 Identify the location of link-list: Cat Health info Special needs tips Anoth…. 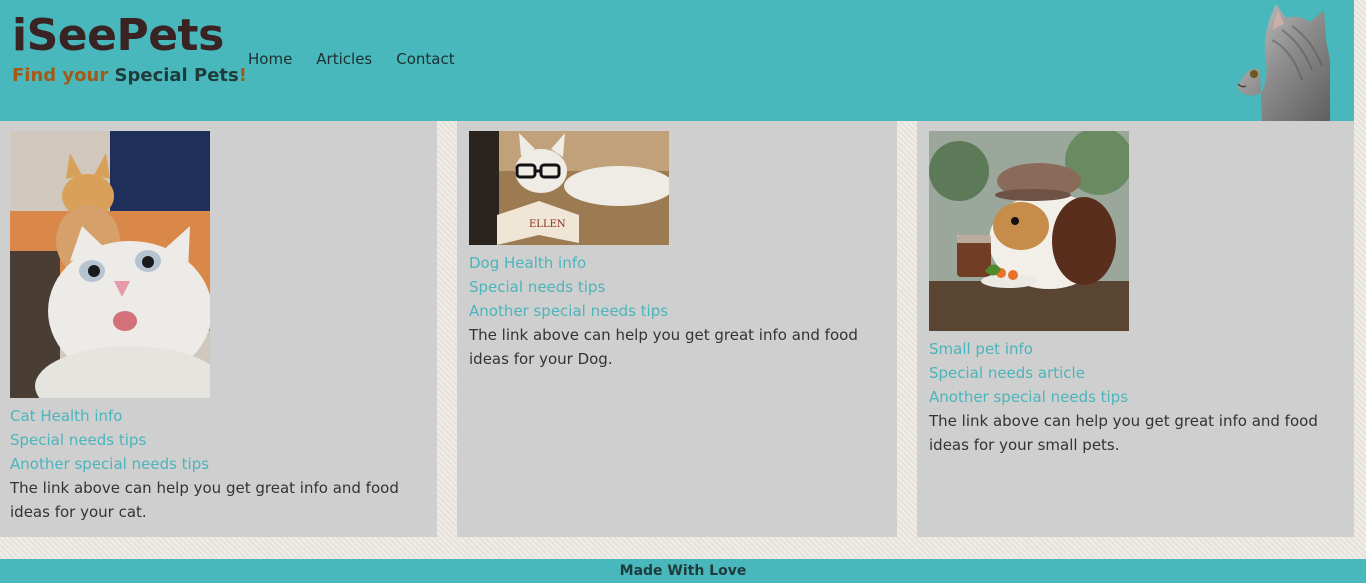
(218, 440).